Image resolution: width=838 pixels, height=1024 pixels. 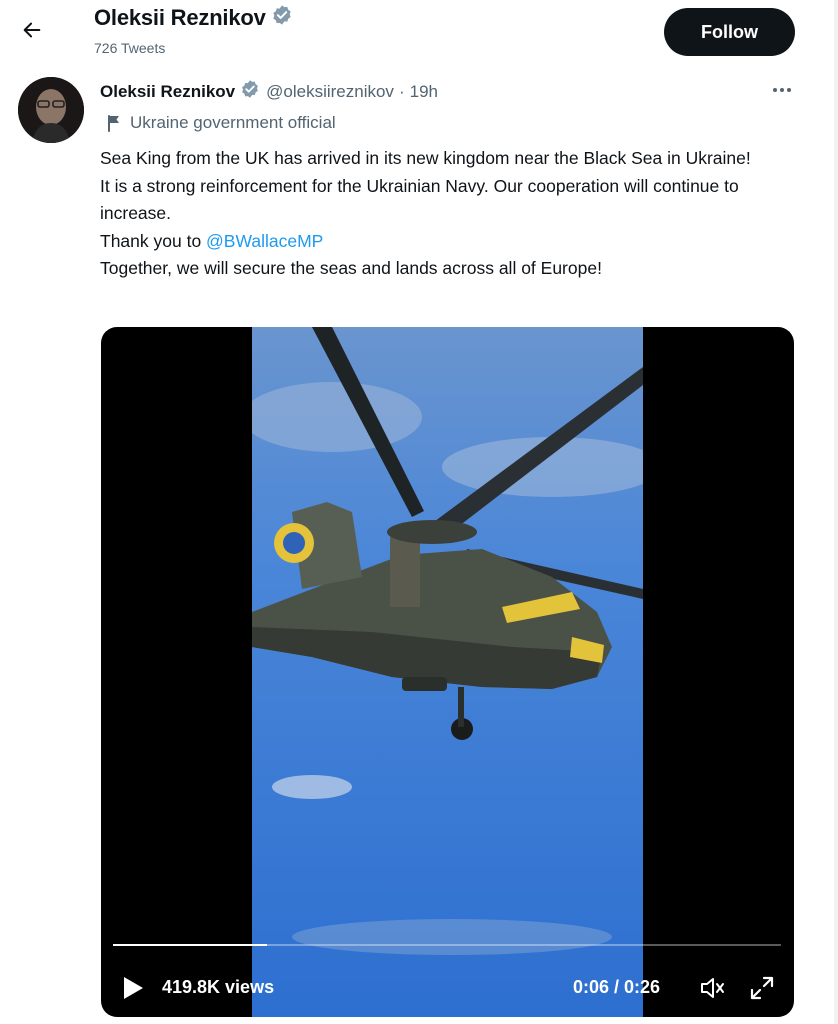 I want to click on arrow-left-icon, so click(x=32, y=30).